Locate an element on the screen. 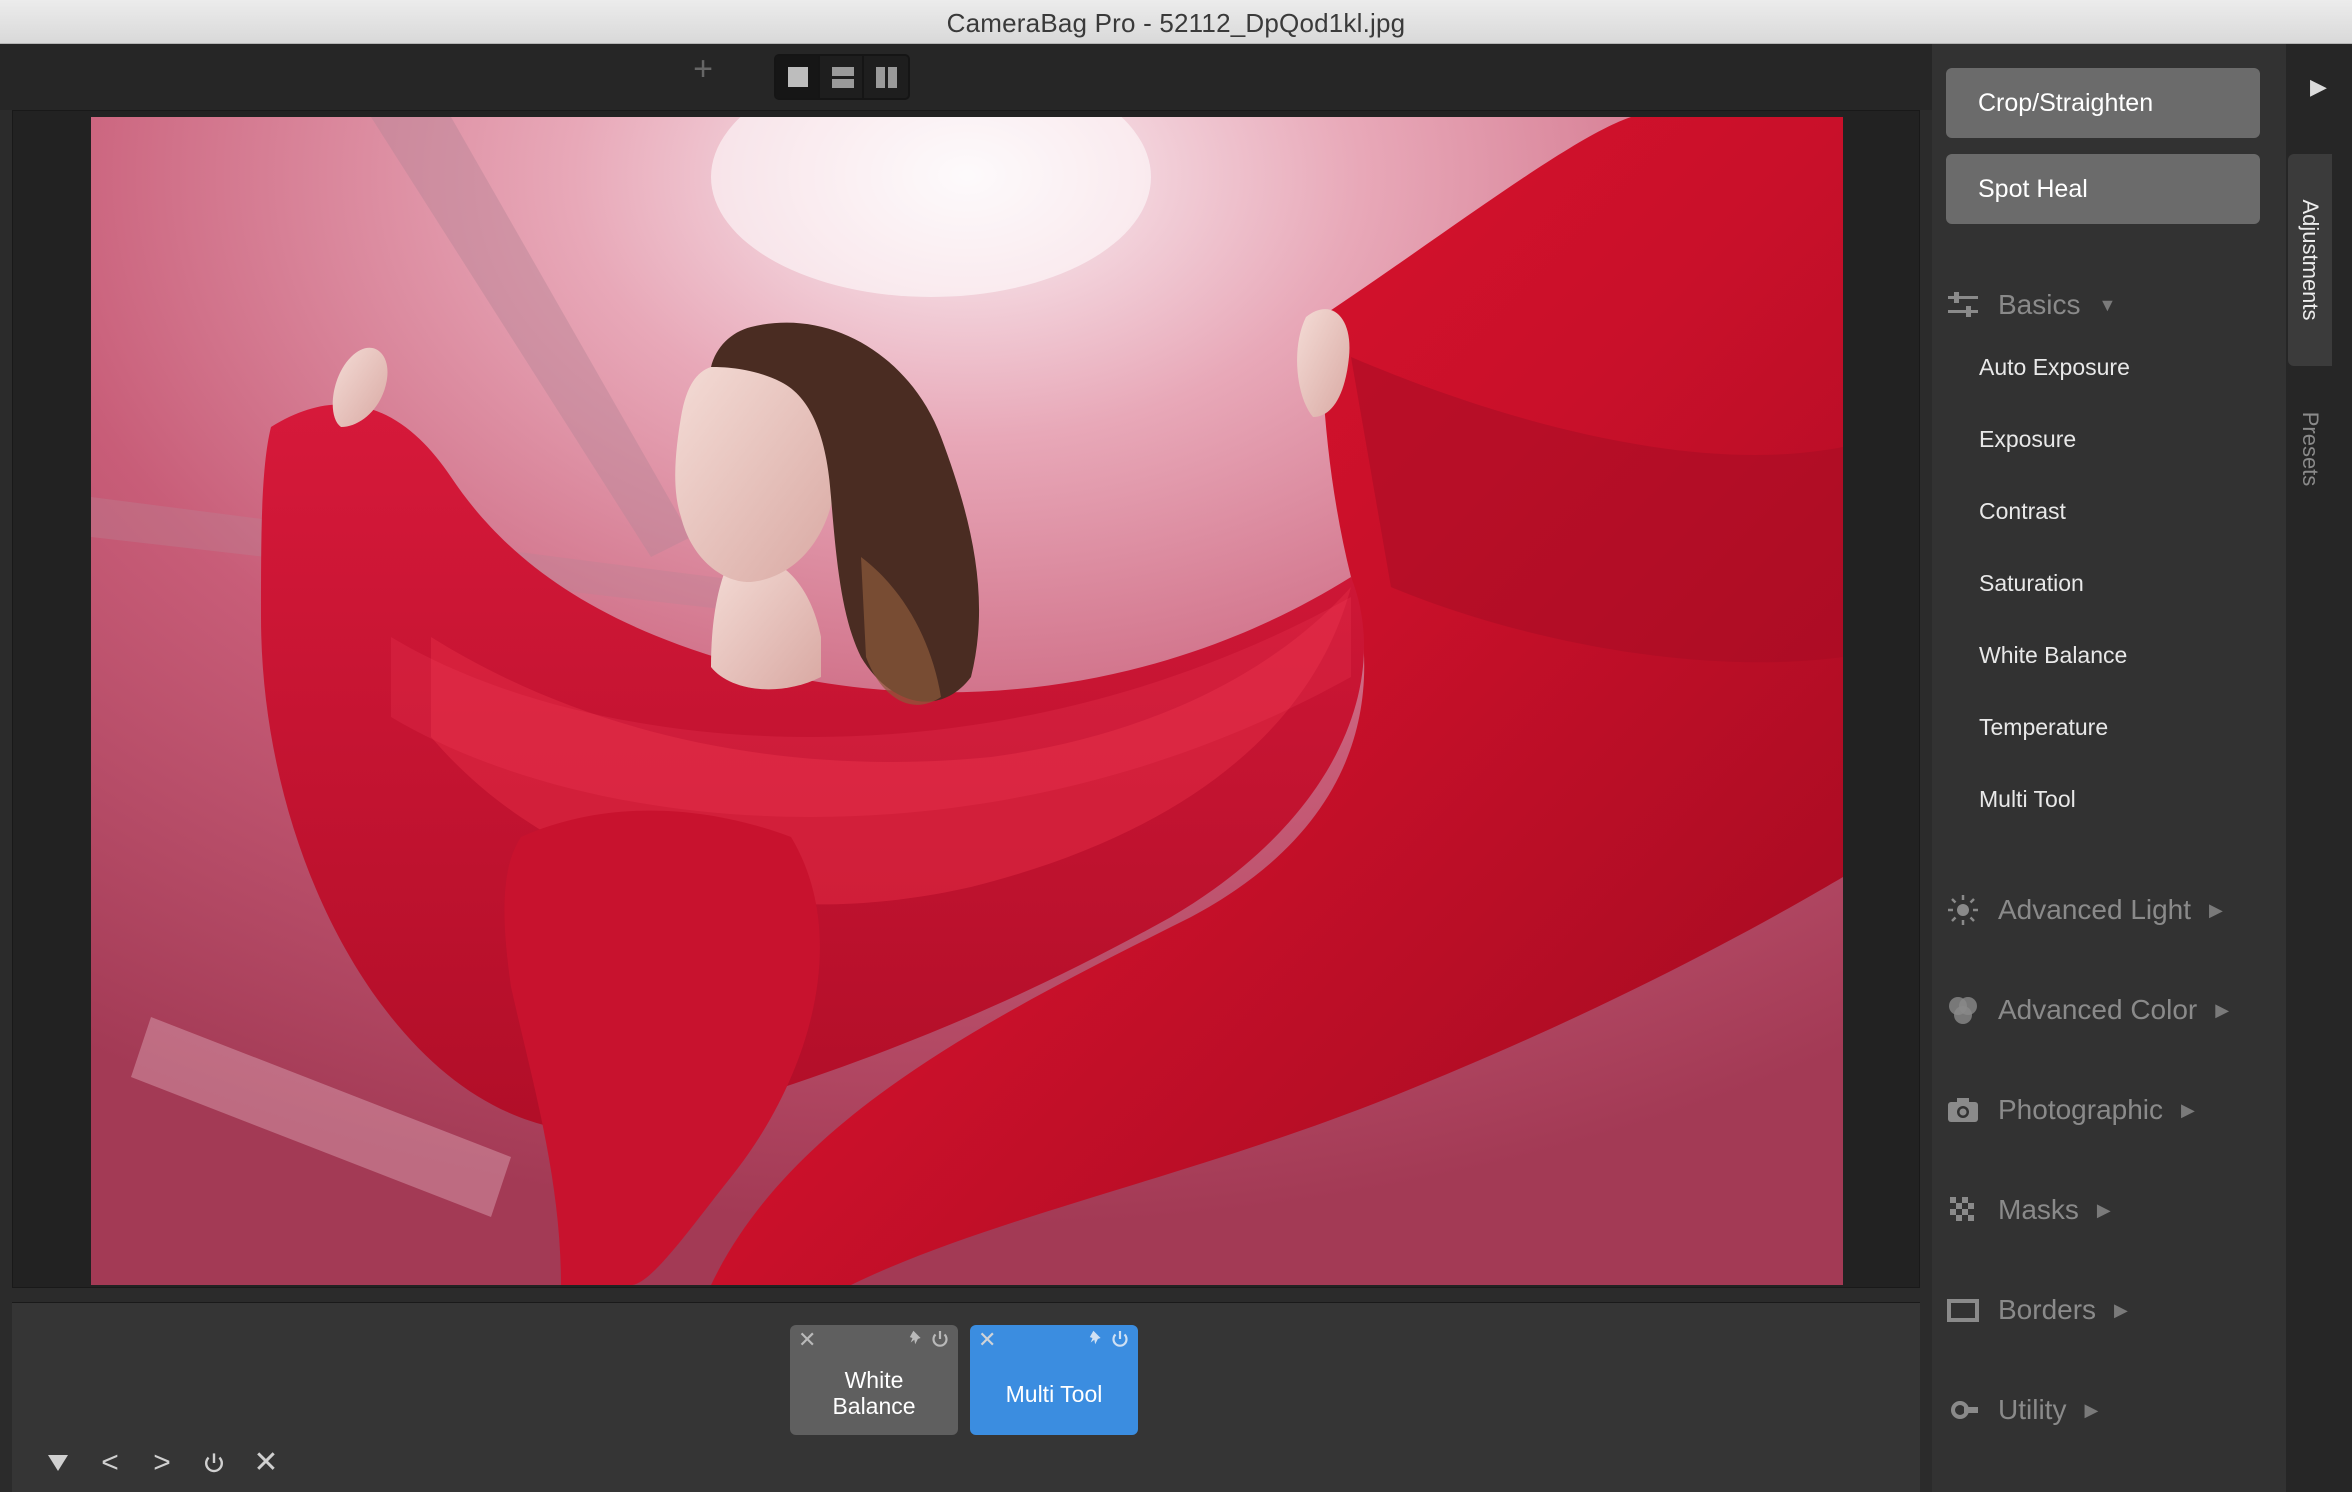 The height and width of the screenshot is (1492, 2352). section-advanced-light: Advanced Light ▶ is located at coordinates (2084, 910).